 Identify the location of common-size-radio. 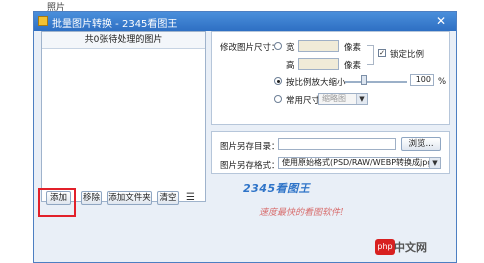
(278, 99).